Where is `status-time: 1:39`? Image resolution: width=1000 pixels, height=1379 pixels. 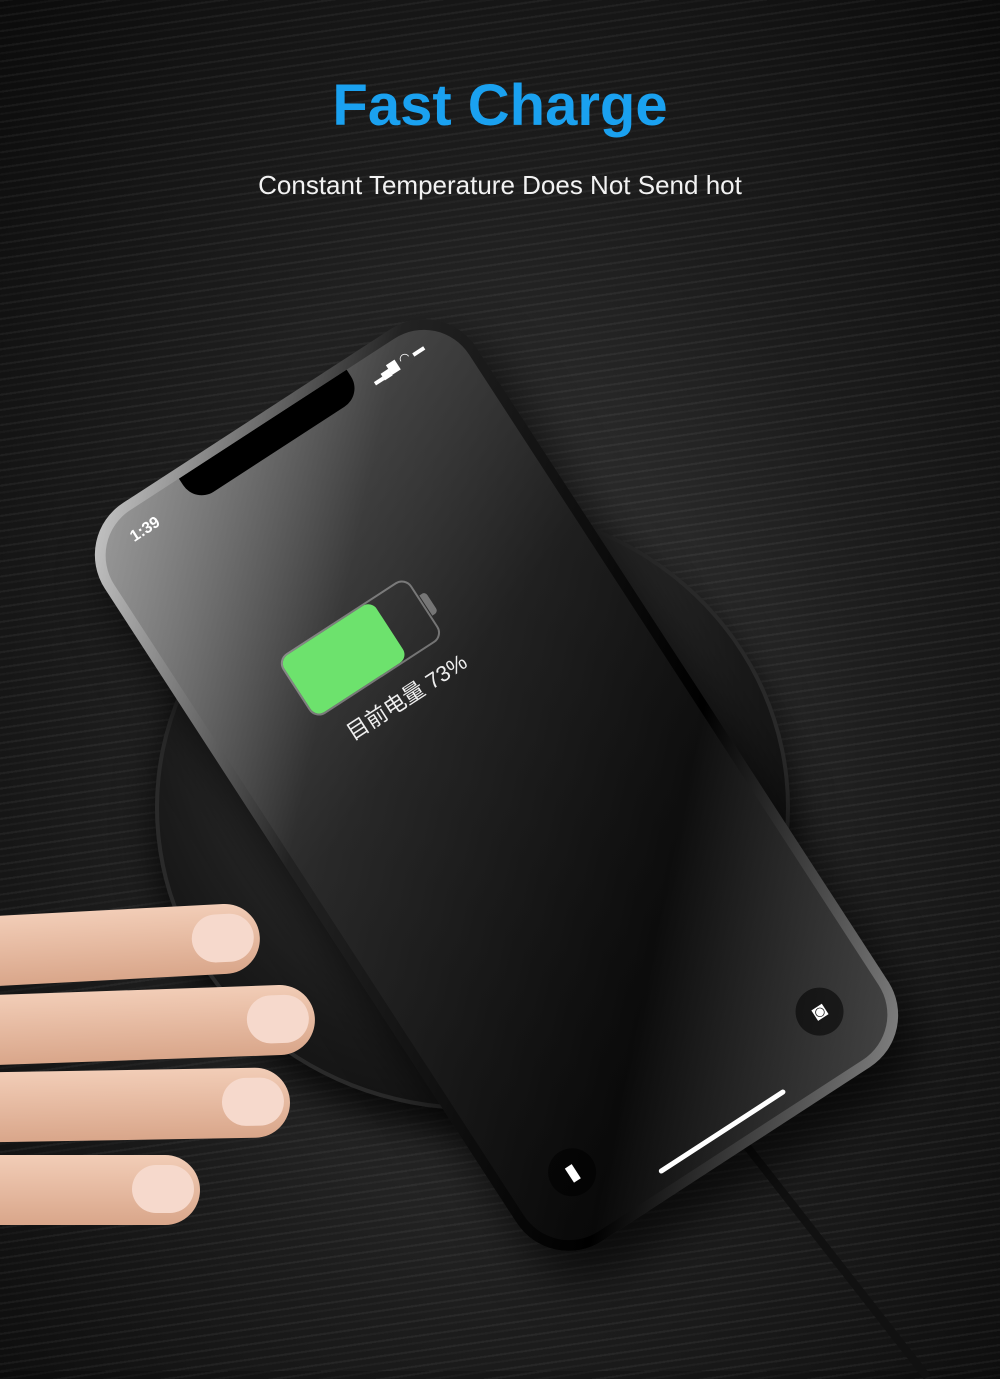
status-time: 1:39 is located at coordinates (145, 529).